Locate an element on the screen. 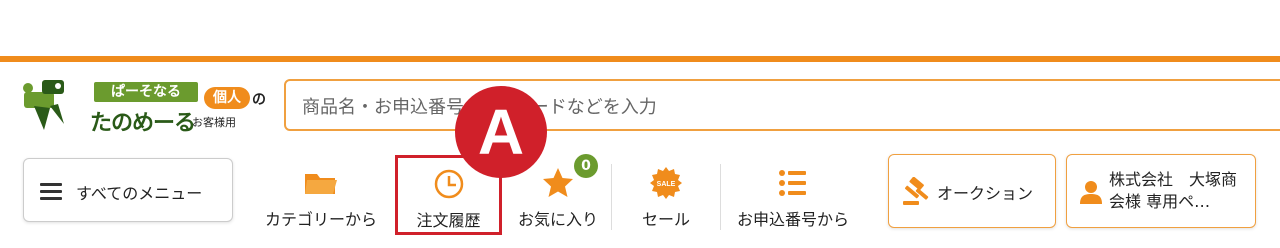  gavel-icon is located at coordinates (916, 191).